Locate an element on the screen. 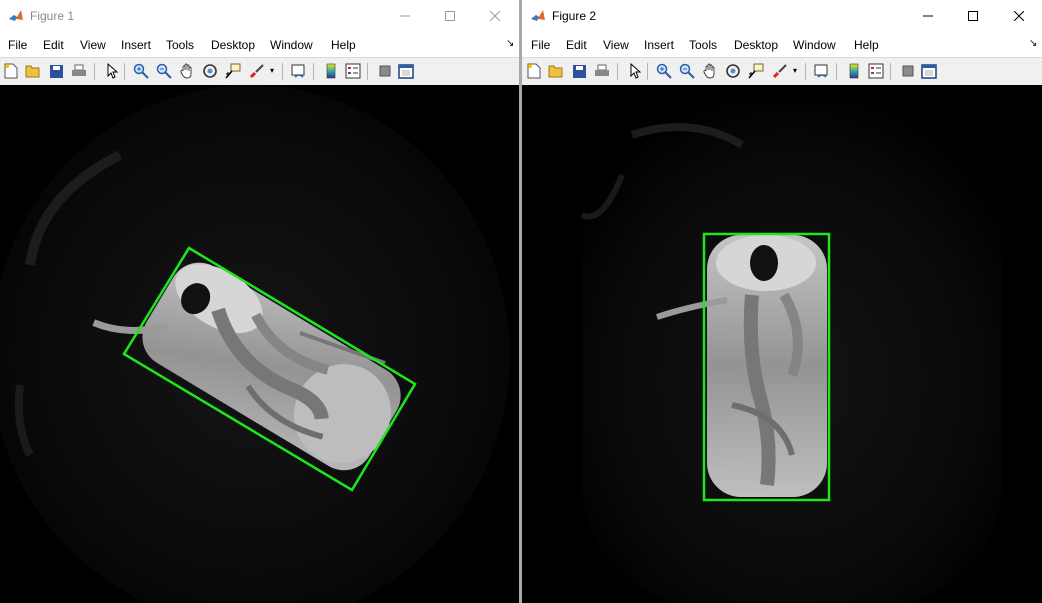 This screenshot has width=1042, height=603. pan-icon is located at coordinates (186, 71).